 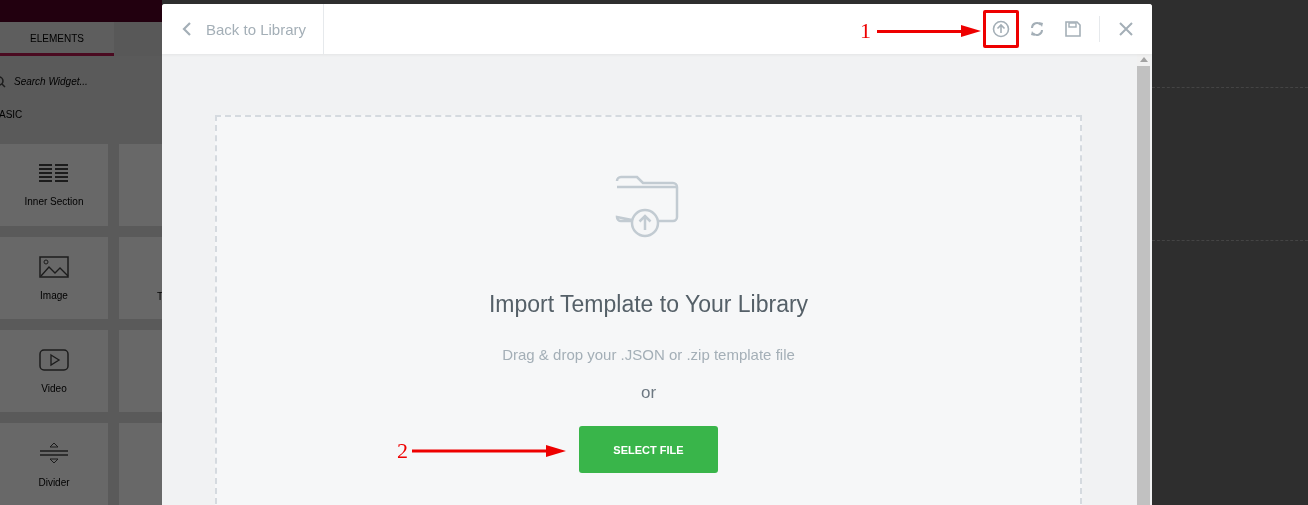 I want to click on annotation-number: 1, so click(x=865, y=31).